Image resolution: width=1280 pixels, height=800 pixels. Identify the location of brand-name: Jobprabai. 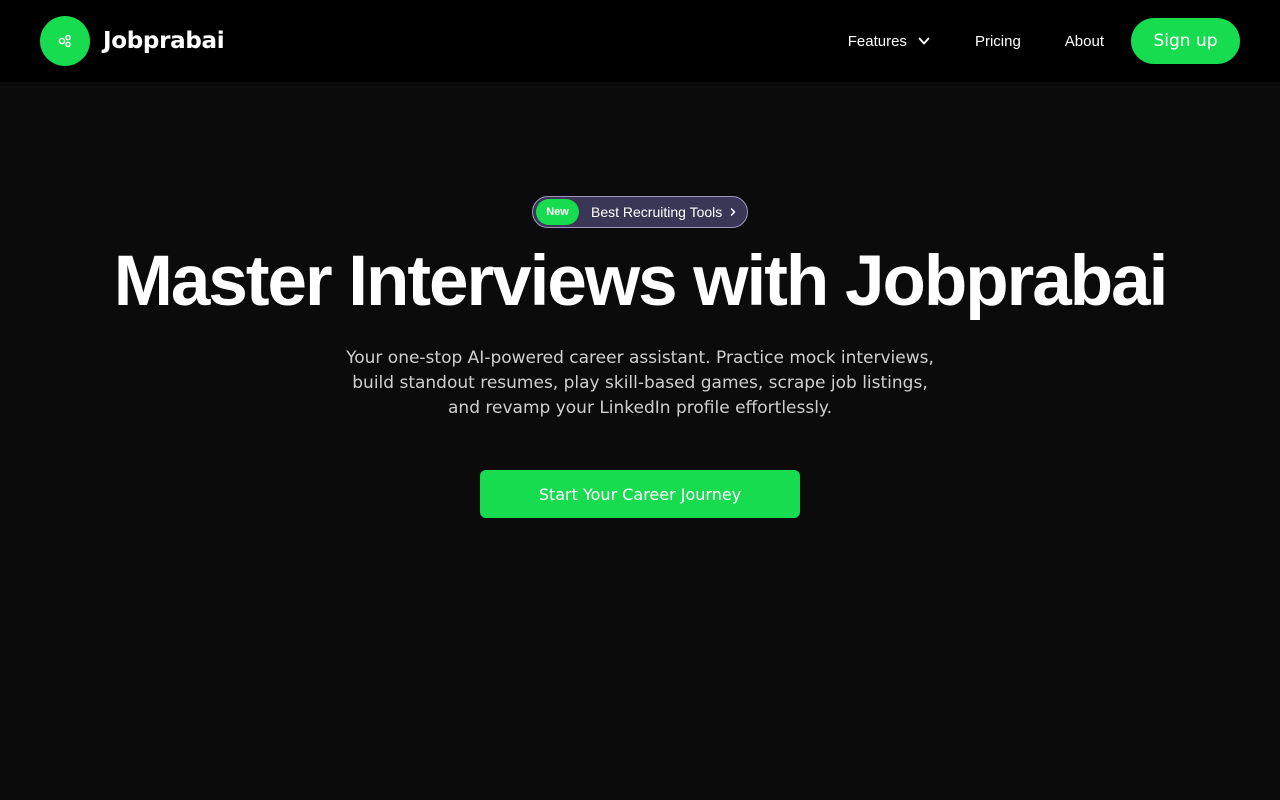
(164, 41).